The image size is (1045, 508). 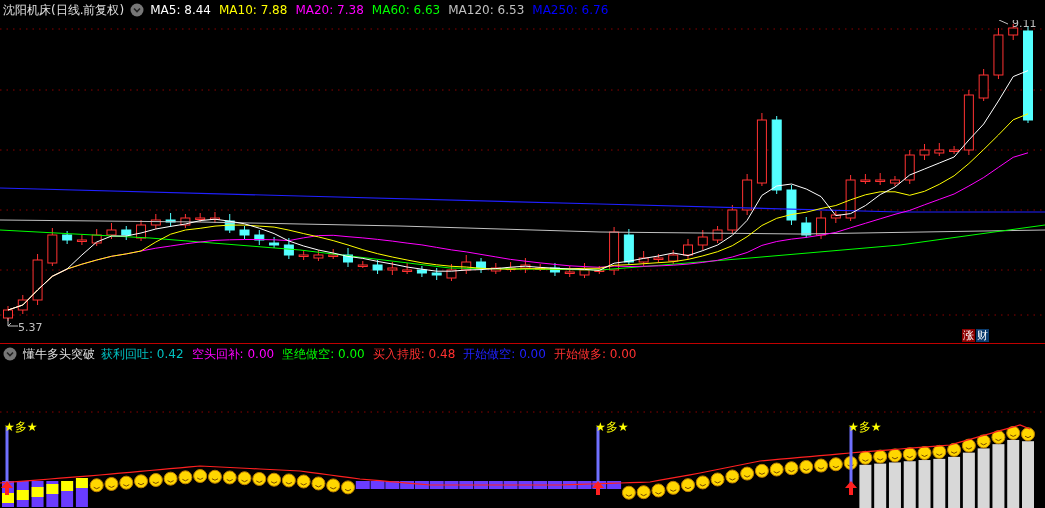 I want to click on low-leader-line, so click(x=13, y=322).